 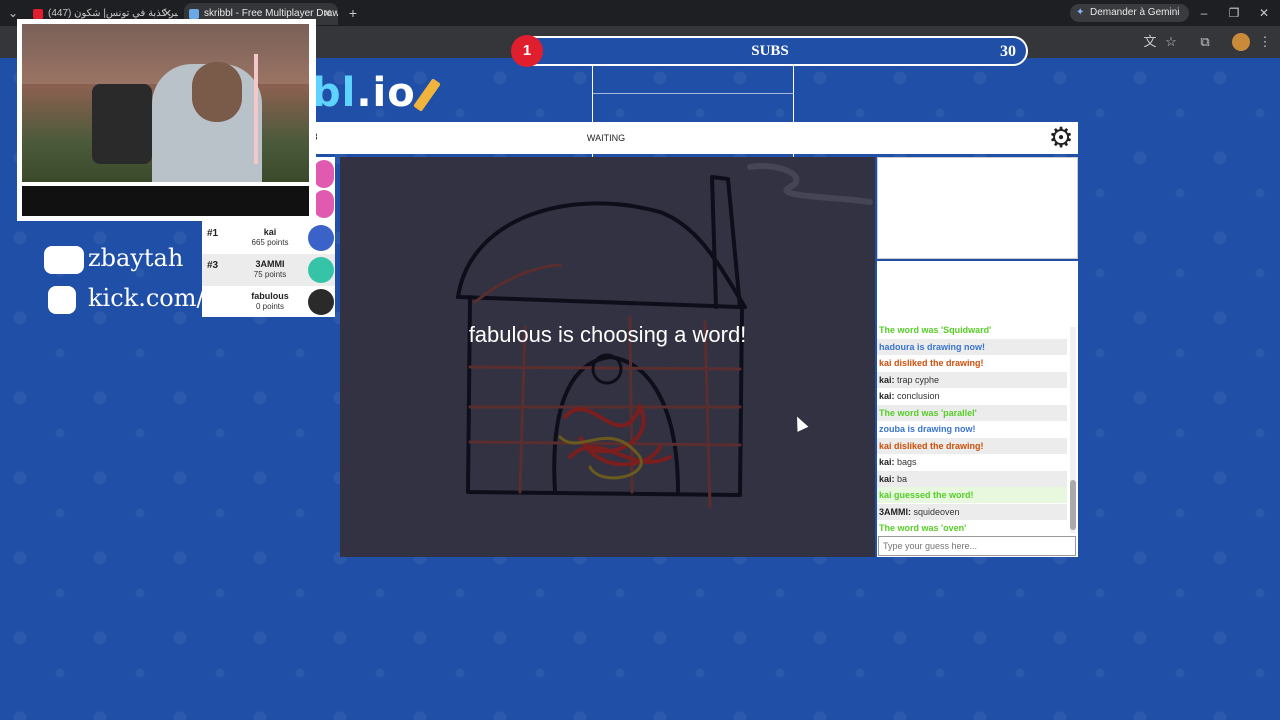 What do you see at coordinates (928, 412) in the screenshot?
I see `chat-system-text: The word was 'parallel'` at bounding box center [928, 412].